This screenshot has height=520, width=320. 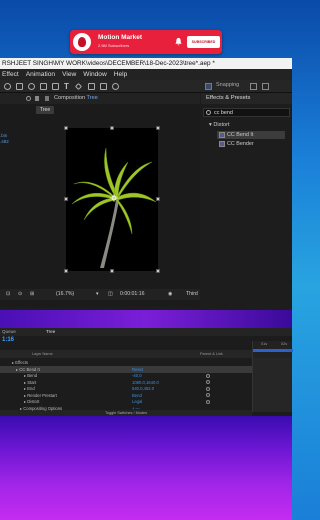 I want to click on side-value-2: .482, so click(x=4, y=141).